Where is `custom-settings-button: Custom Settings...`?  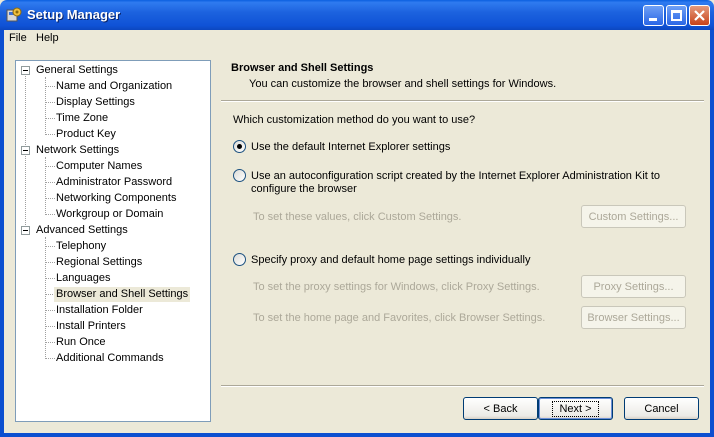 custom-settings-button: Custom Settings... is located at coordinates (633, 216).